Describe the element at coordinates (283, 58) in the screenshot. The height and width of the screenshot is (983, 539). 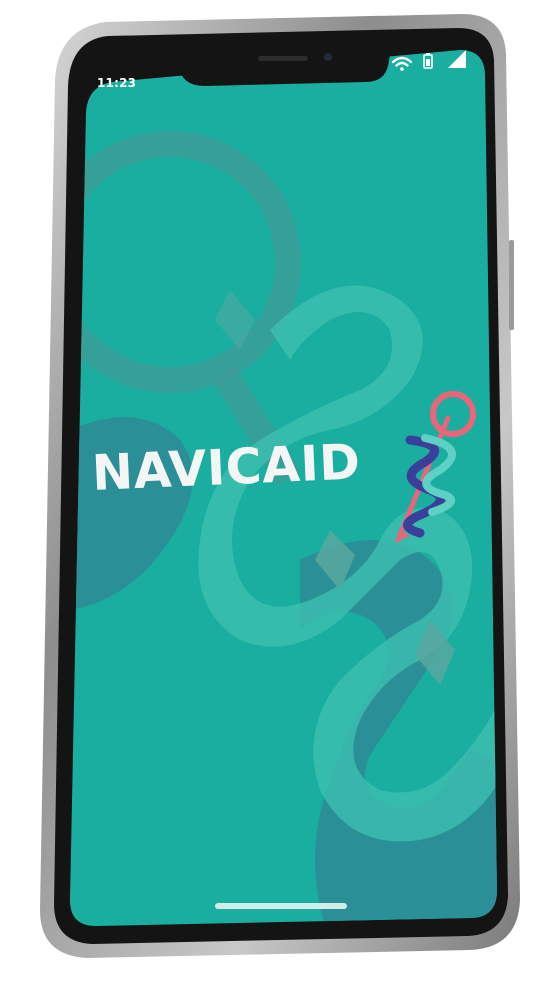
I see `earpiece-speaker` at that location.